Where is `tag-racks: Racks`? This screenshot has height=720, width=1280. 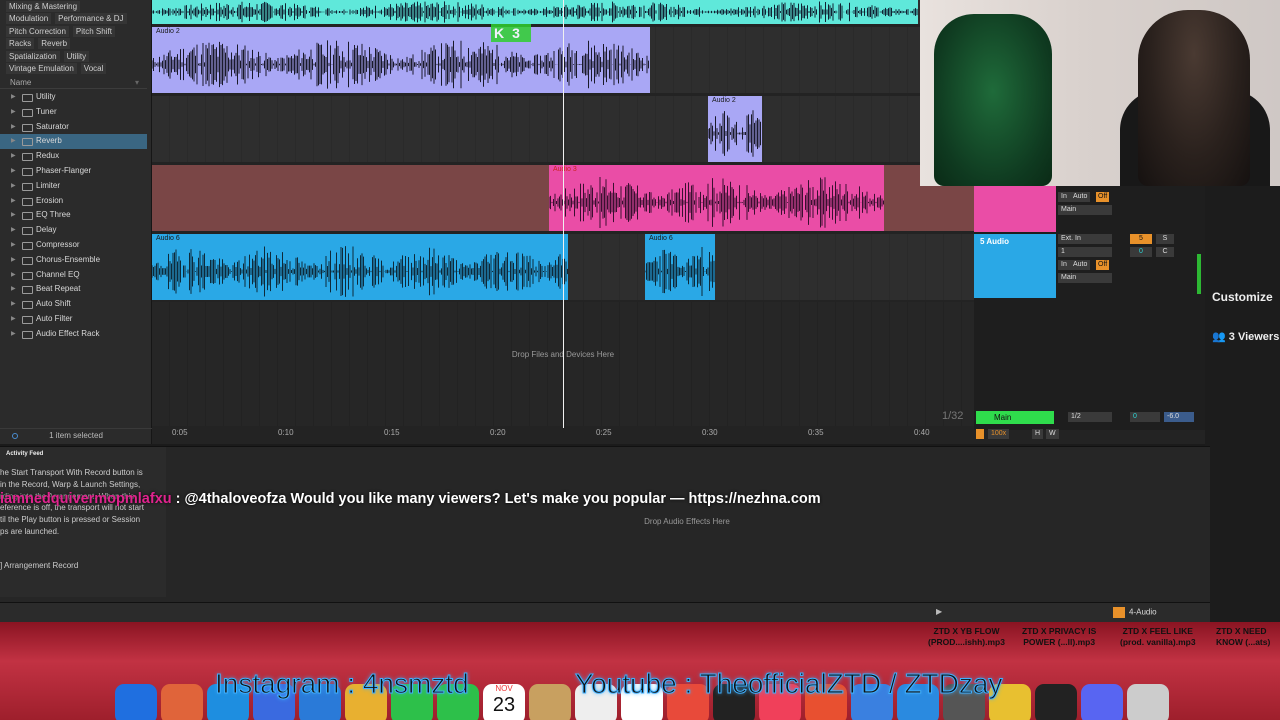
tag-racks: Racks is located at coordinates (20, 44).